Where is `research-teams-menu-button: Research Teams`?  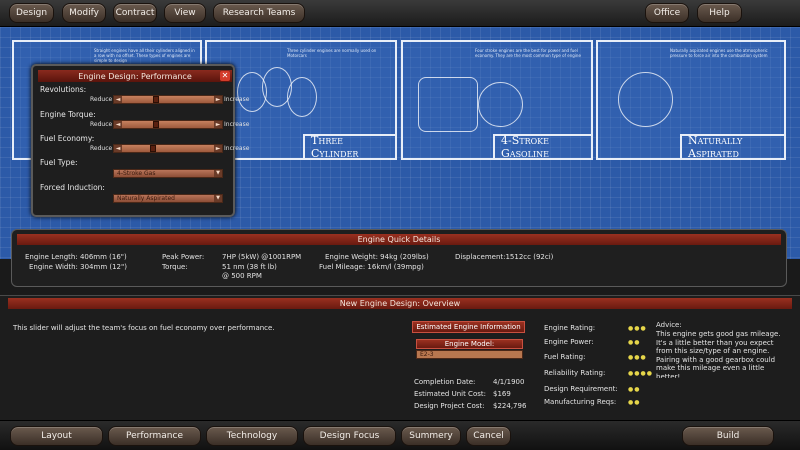
research-teams-menu-button: Research Teams is located at coordinates (259, 13).